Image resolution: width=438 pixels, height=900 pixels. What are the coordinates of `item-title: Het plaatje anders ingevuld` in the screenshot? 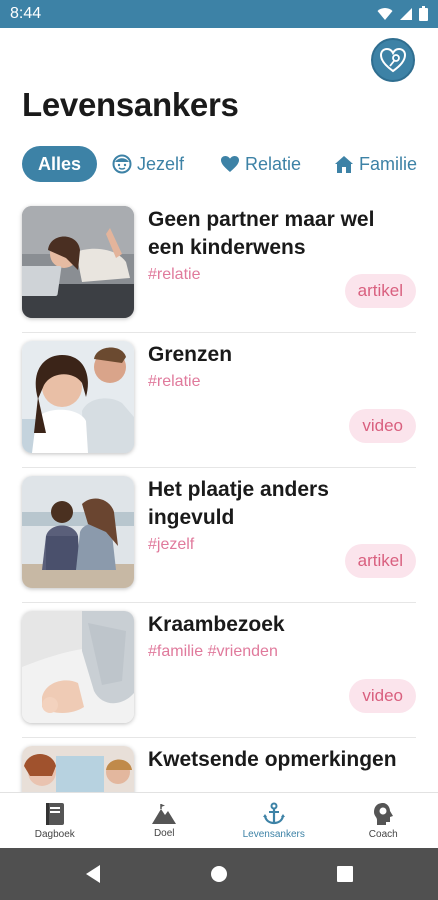 It's located at (238, 503).